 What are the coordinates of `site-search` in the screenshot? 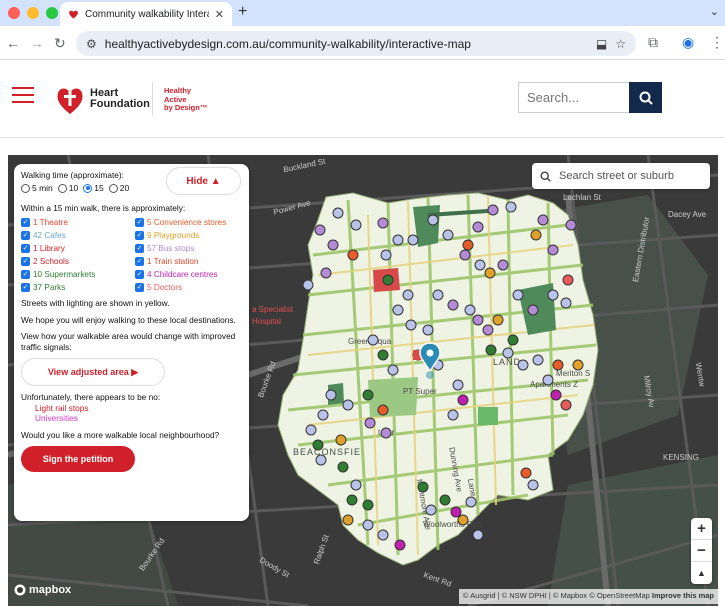 It's located at (590, 97).